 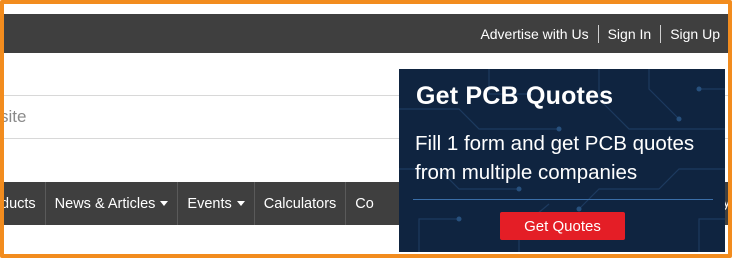 I want to click on top-bar: Advertise with Us Sign In Sign Up, so click(x=366, y=33).